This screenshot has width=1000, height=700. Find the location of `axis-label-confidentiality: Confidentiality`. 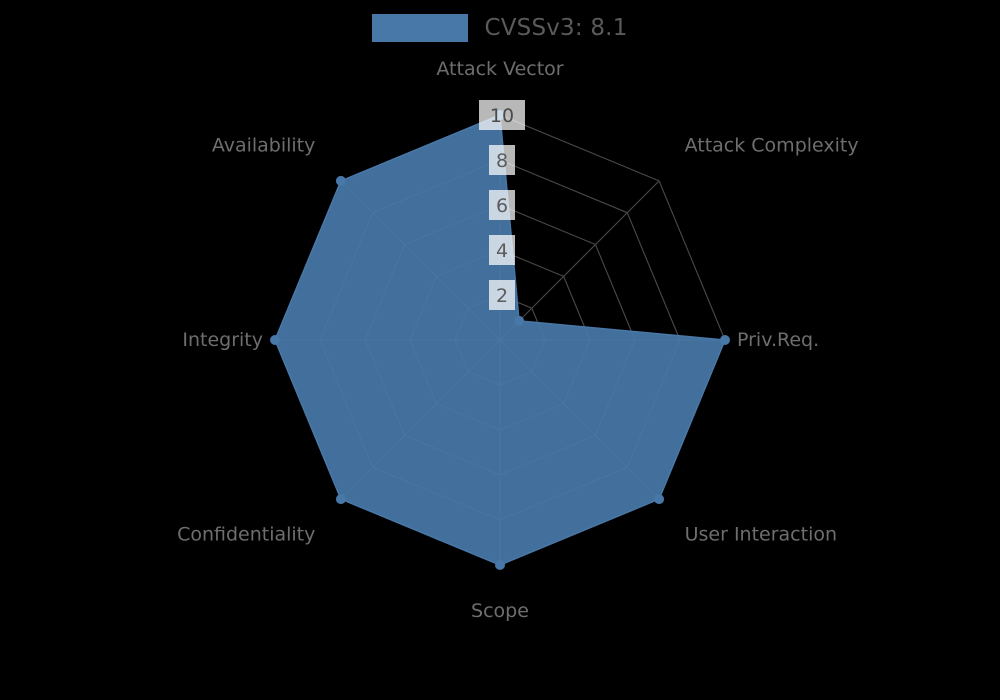

axis-label-confidentiality: Confidentiality is located at coordinates (246, 535).